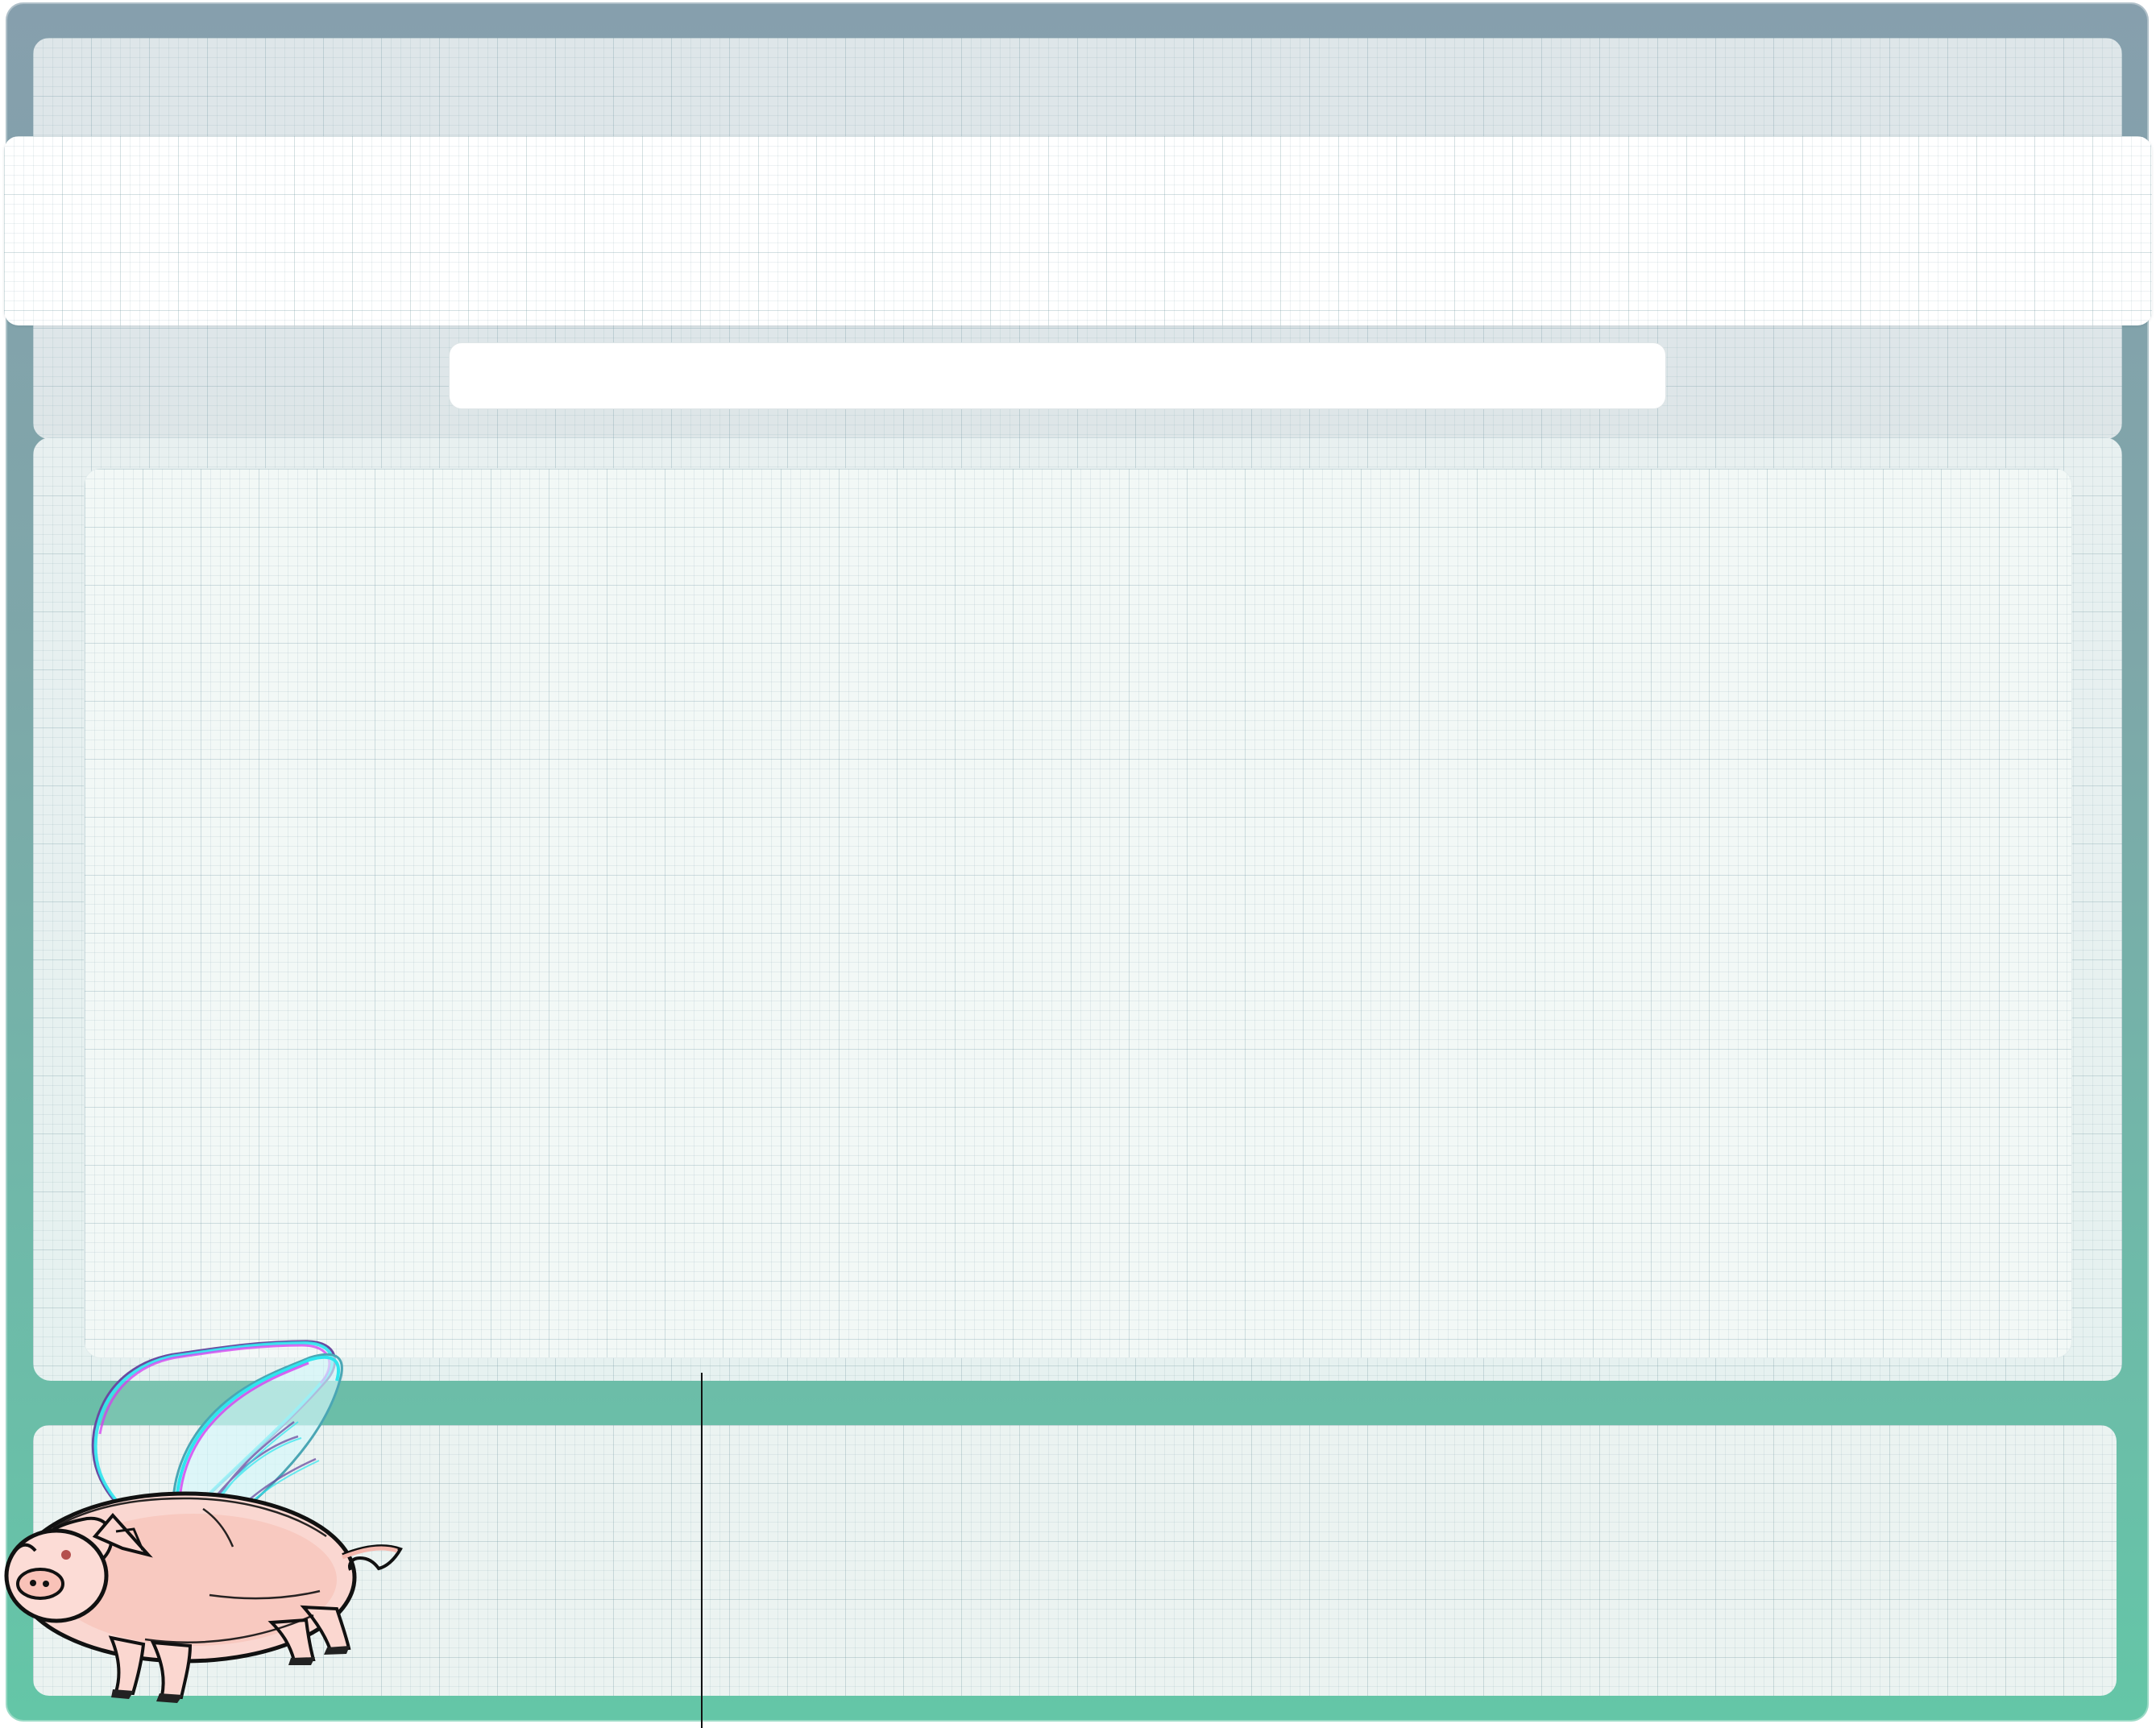 The height and width of the screenshot is (1728, 2156). I want to click on address-bar, so click(1057, 375).